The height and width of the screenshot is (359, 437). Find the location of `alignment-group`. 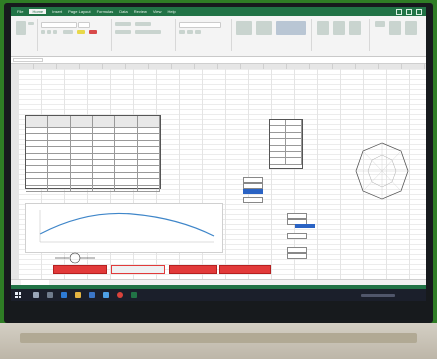

alignment-group is located at coordinates (144, 35).